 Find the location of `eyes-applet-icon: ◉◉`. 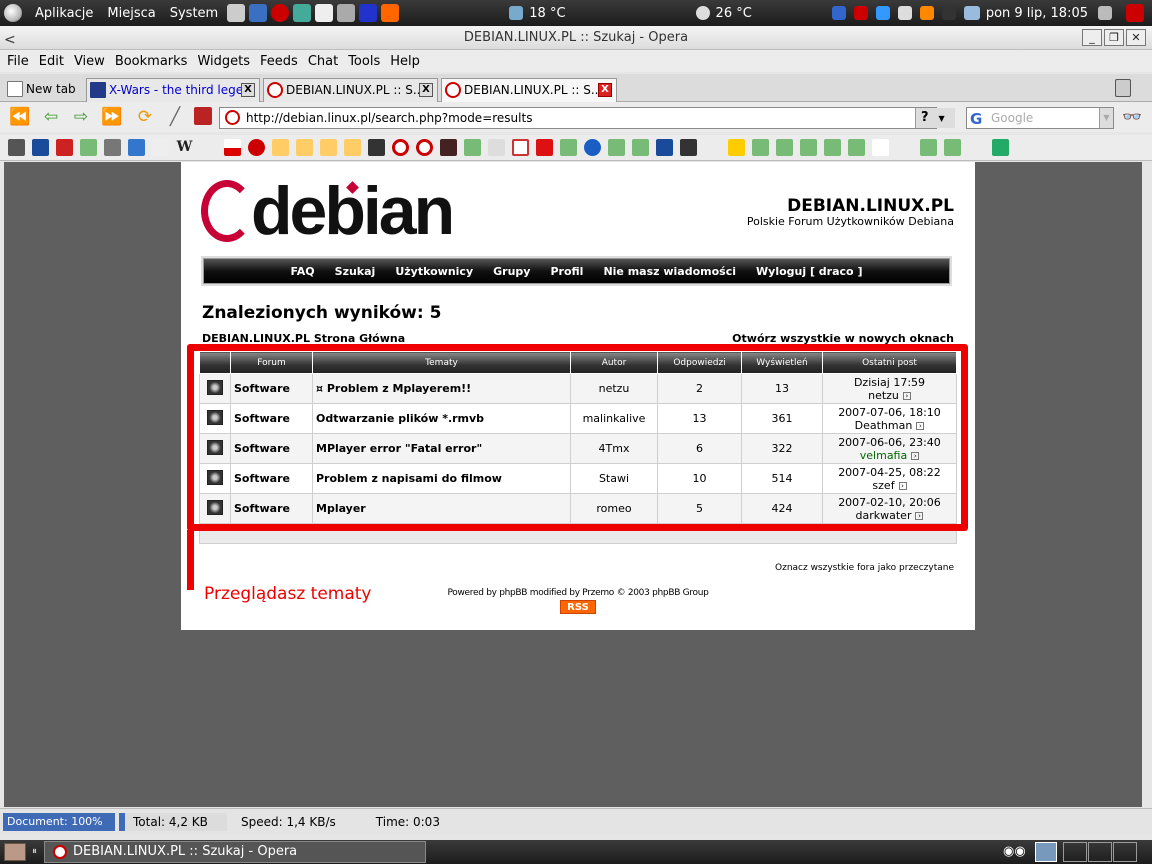

eyes-applet-icon: ◉◉ is located at coordinates (1015, 852).